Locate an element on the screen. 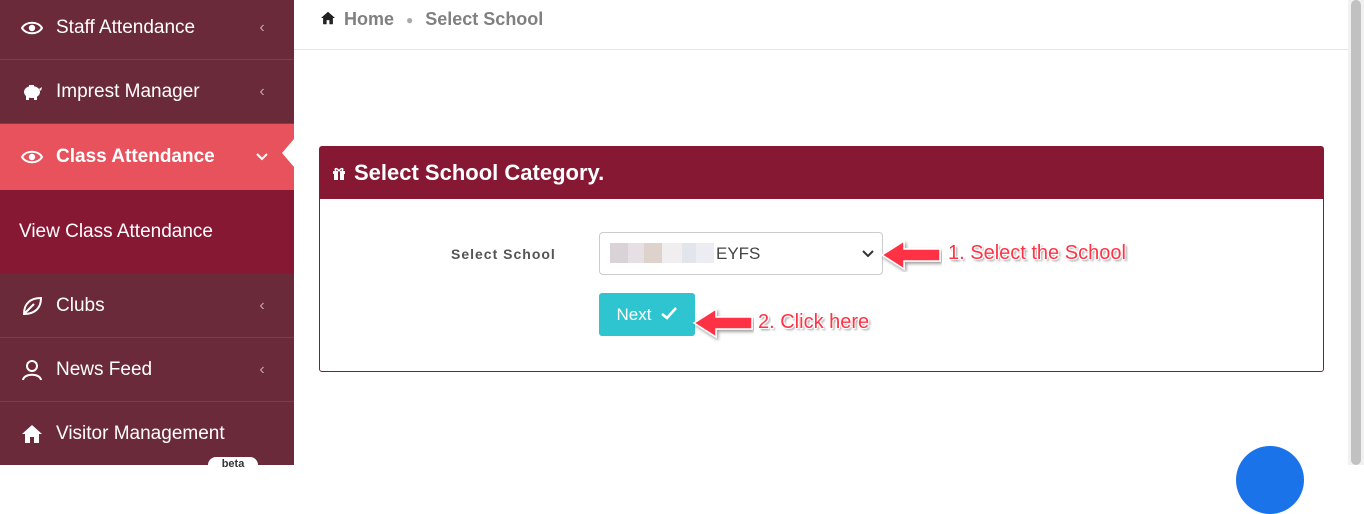 This screenshot has width=1364, height=514. next-button: Next is located at coordinates (647, 314).